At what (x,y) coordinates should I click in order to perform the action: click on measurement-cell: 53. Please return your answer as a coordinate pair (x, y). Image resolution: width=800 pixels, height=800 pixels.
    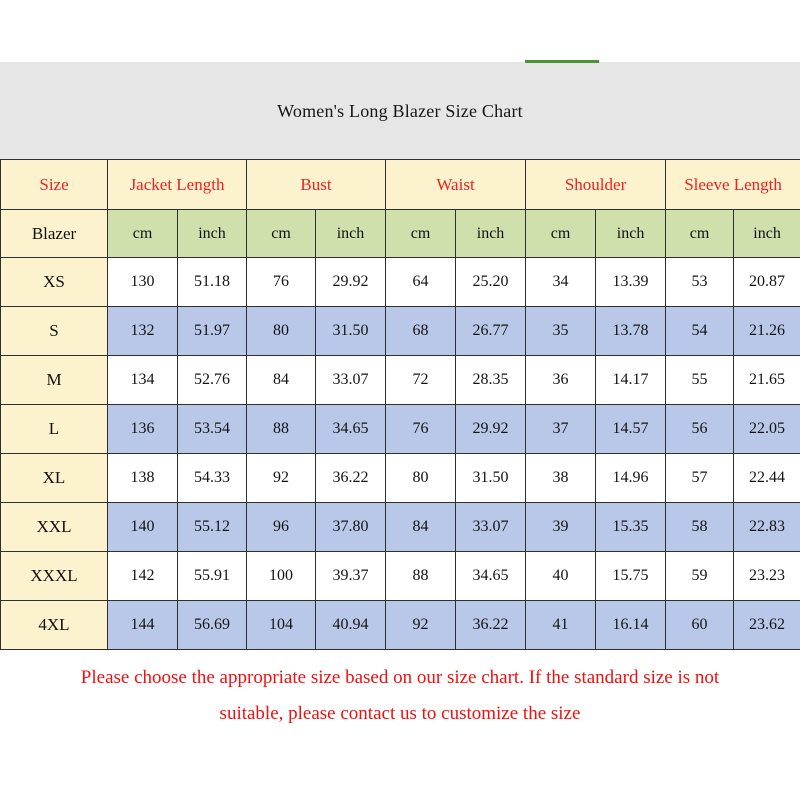
    Looking at the image, I should click on (700, 282).